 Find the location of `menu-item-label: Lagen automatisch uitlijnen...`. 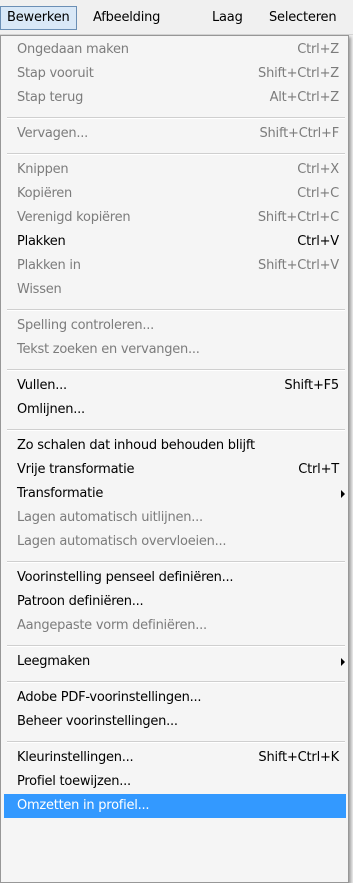

menu-item-label: Lagen automatisch uitlijnen... is located at coordinates (110, 517).